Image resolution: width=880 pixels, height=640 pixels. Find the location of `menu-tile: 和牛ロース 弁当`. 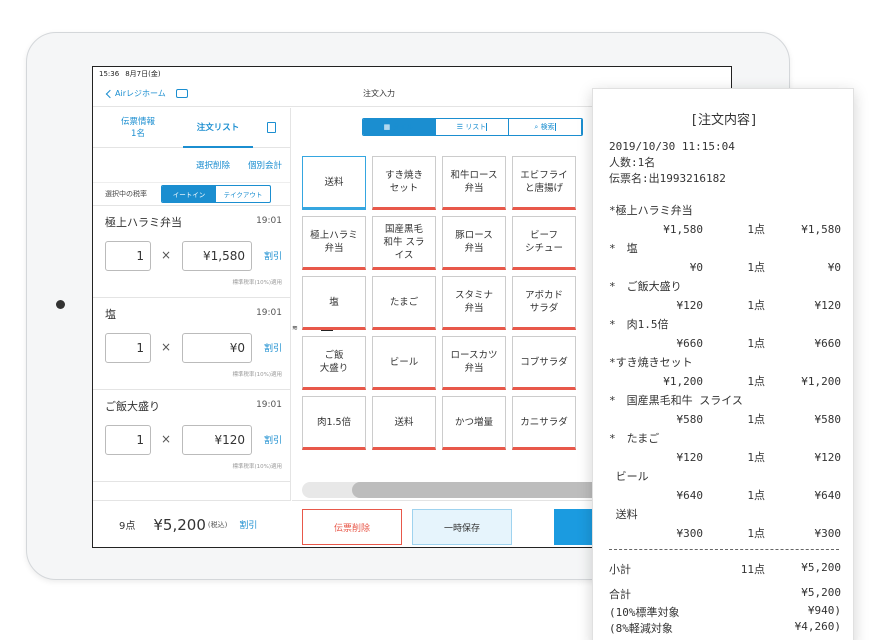

menu-tile: 和牛ロース 弁当 is located at coordinates (474, 183).